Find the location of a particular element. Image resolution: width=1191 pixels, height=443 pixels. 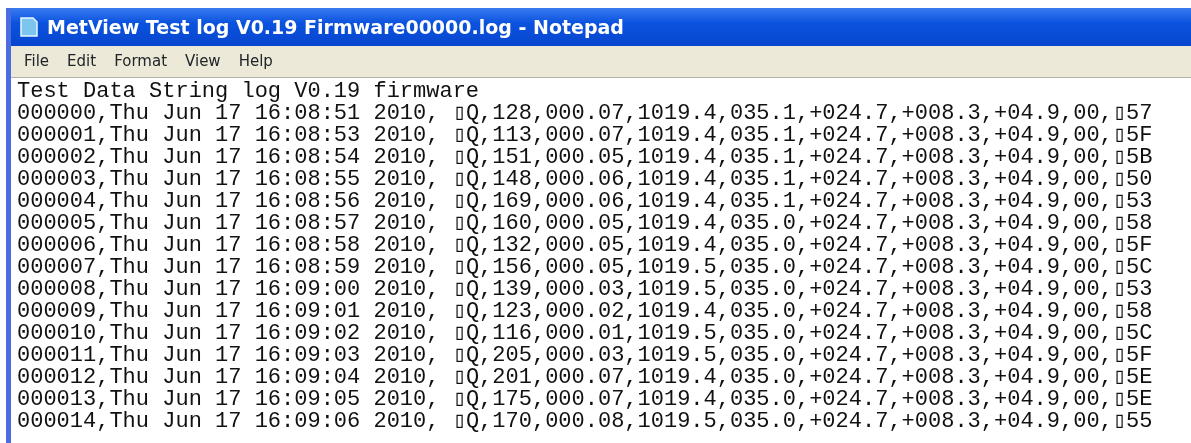

menu-item: View is located at coordinates (203, 61).